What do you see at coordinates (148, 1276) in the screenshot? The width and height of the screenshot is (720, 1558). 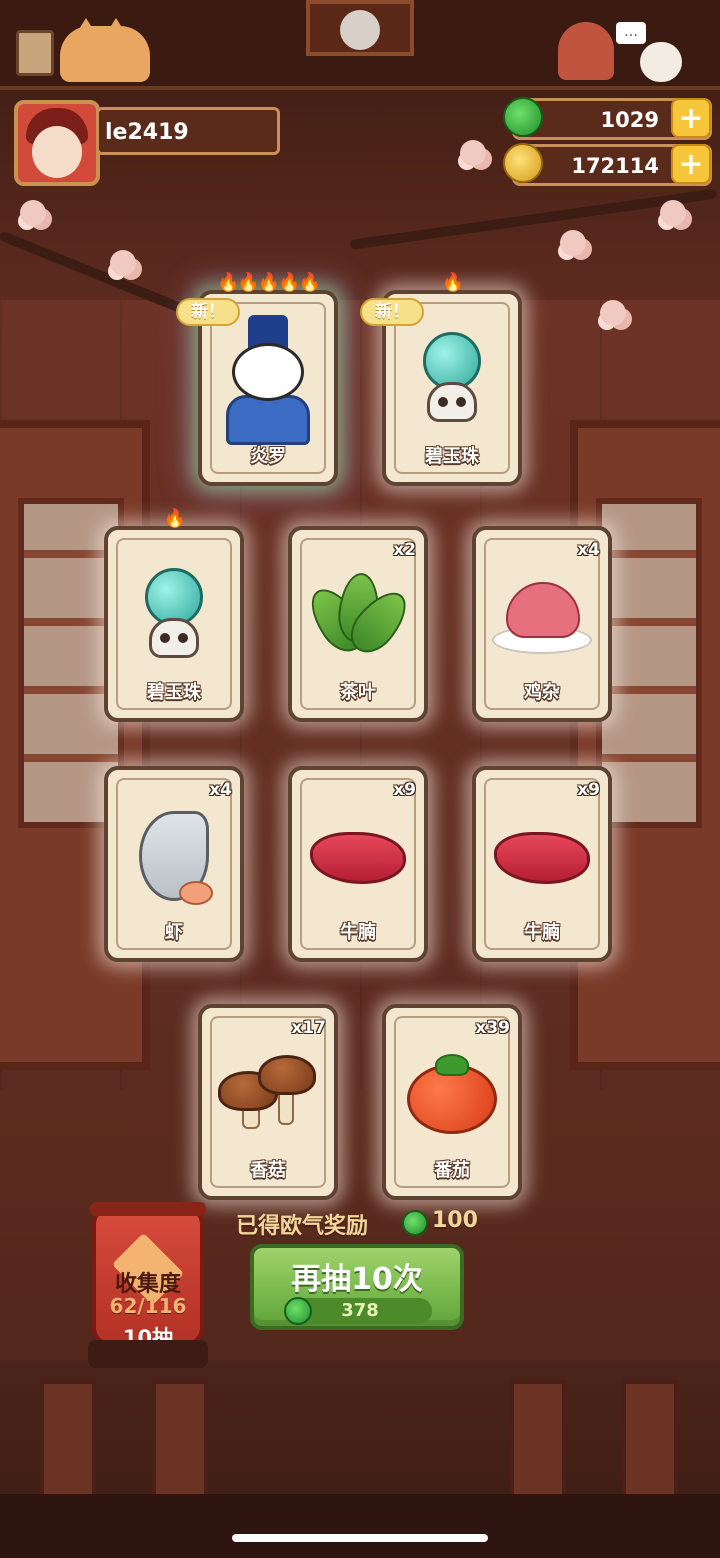 I see `collection-lantern: 收集度 62/116 10抽` at bounding box center [148, 1276].